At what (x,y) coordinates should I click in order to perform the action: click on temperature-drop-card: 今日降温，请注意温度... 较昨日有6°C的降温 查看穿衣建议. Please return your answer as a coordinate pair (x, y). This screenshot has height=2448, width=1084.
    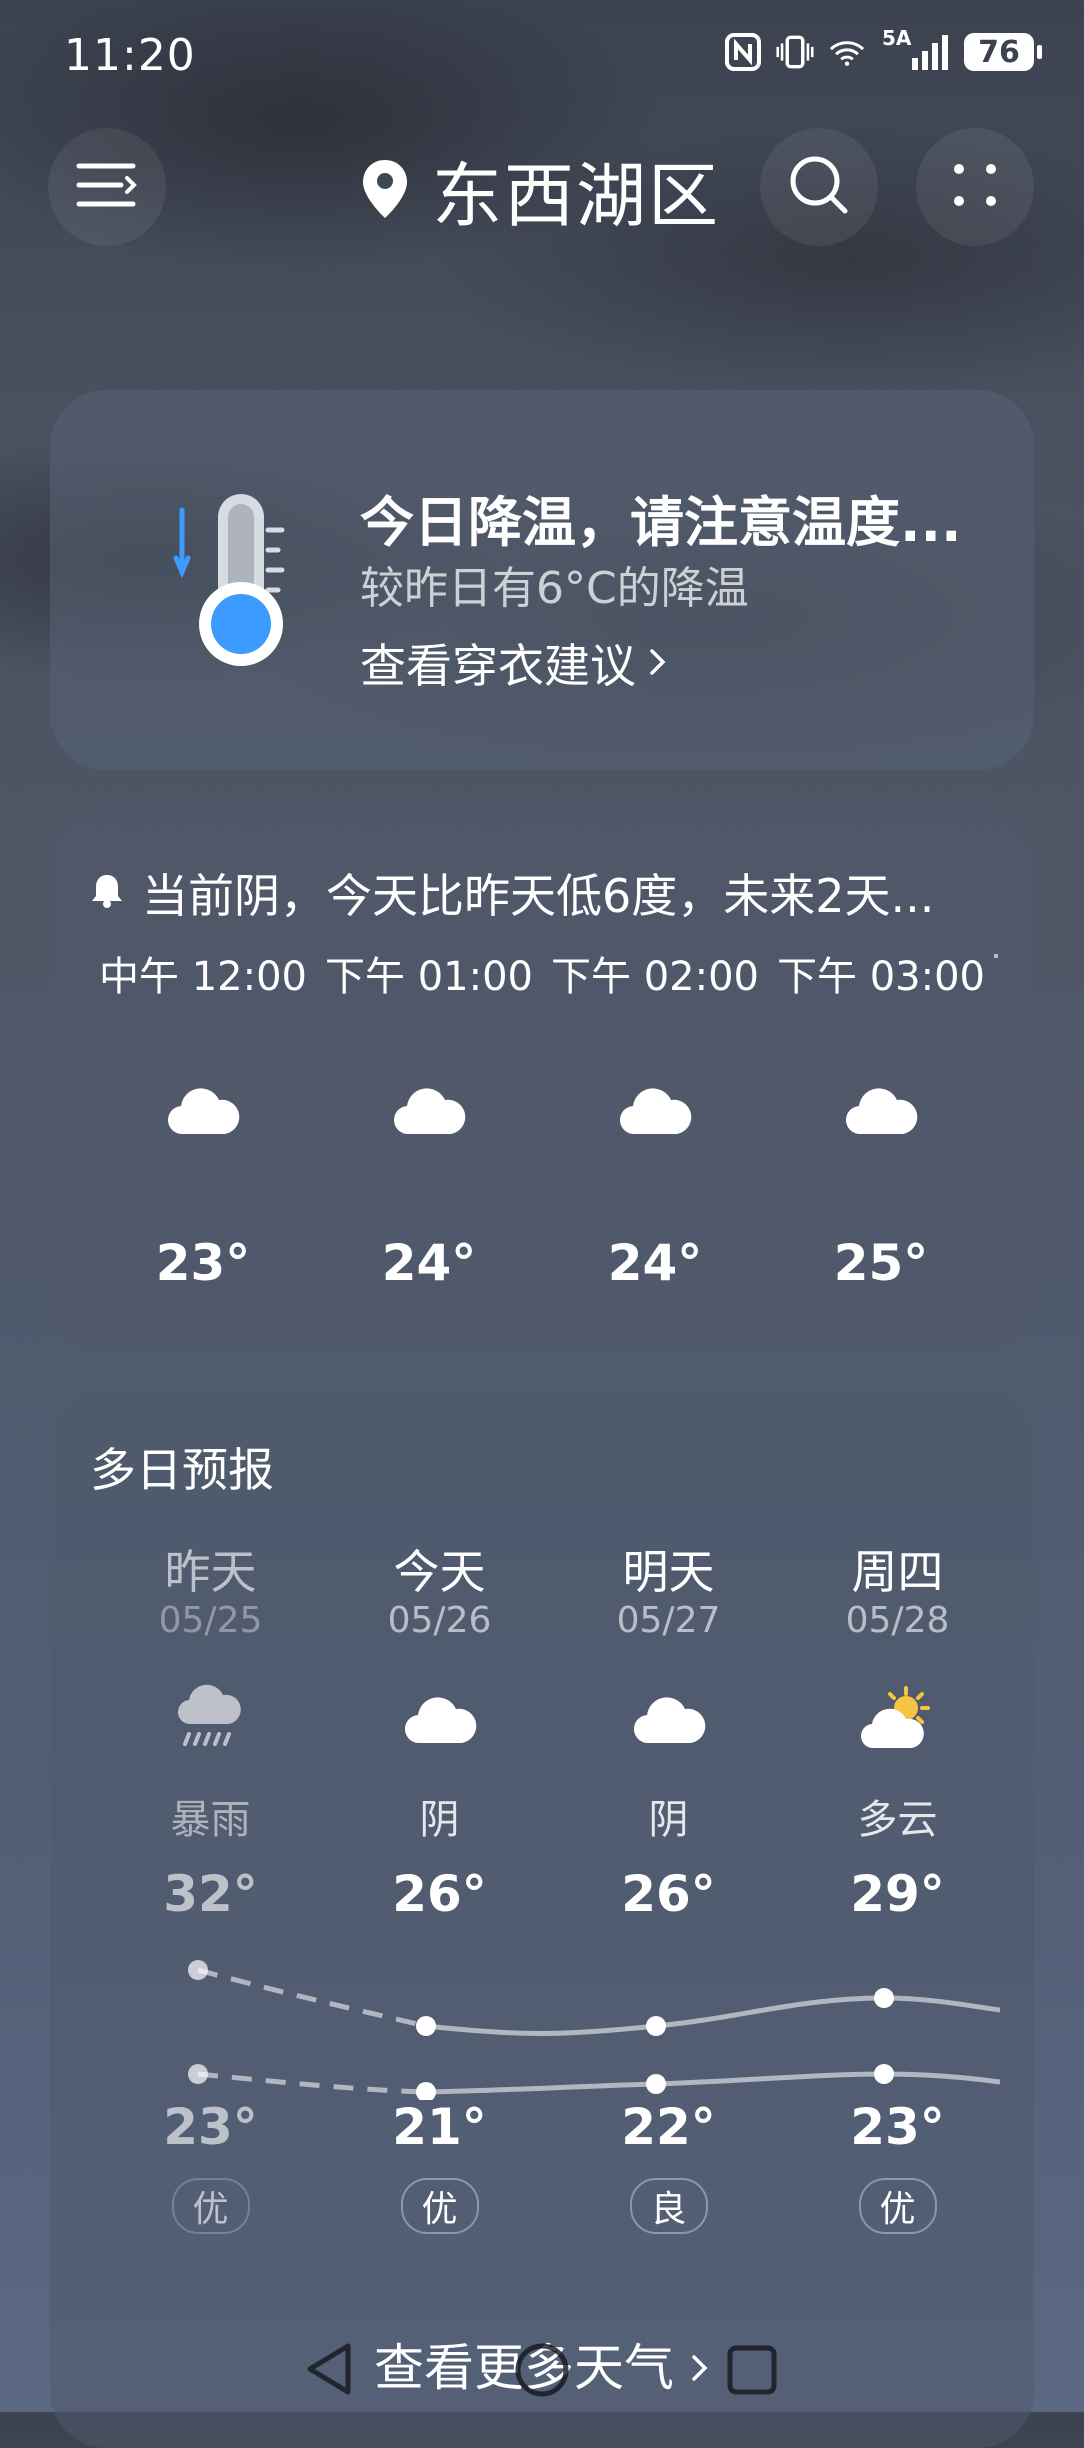
    Looking at the image, I should click on (542, 580).